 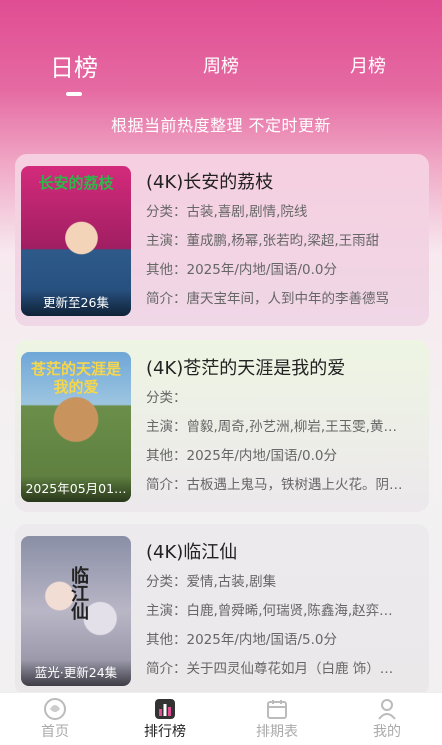 I want to click on poster-image: 临江仙 蓝光·更新24集, so click(x=76, y=611).